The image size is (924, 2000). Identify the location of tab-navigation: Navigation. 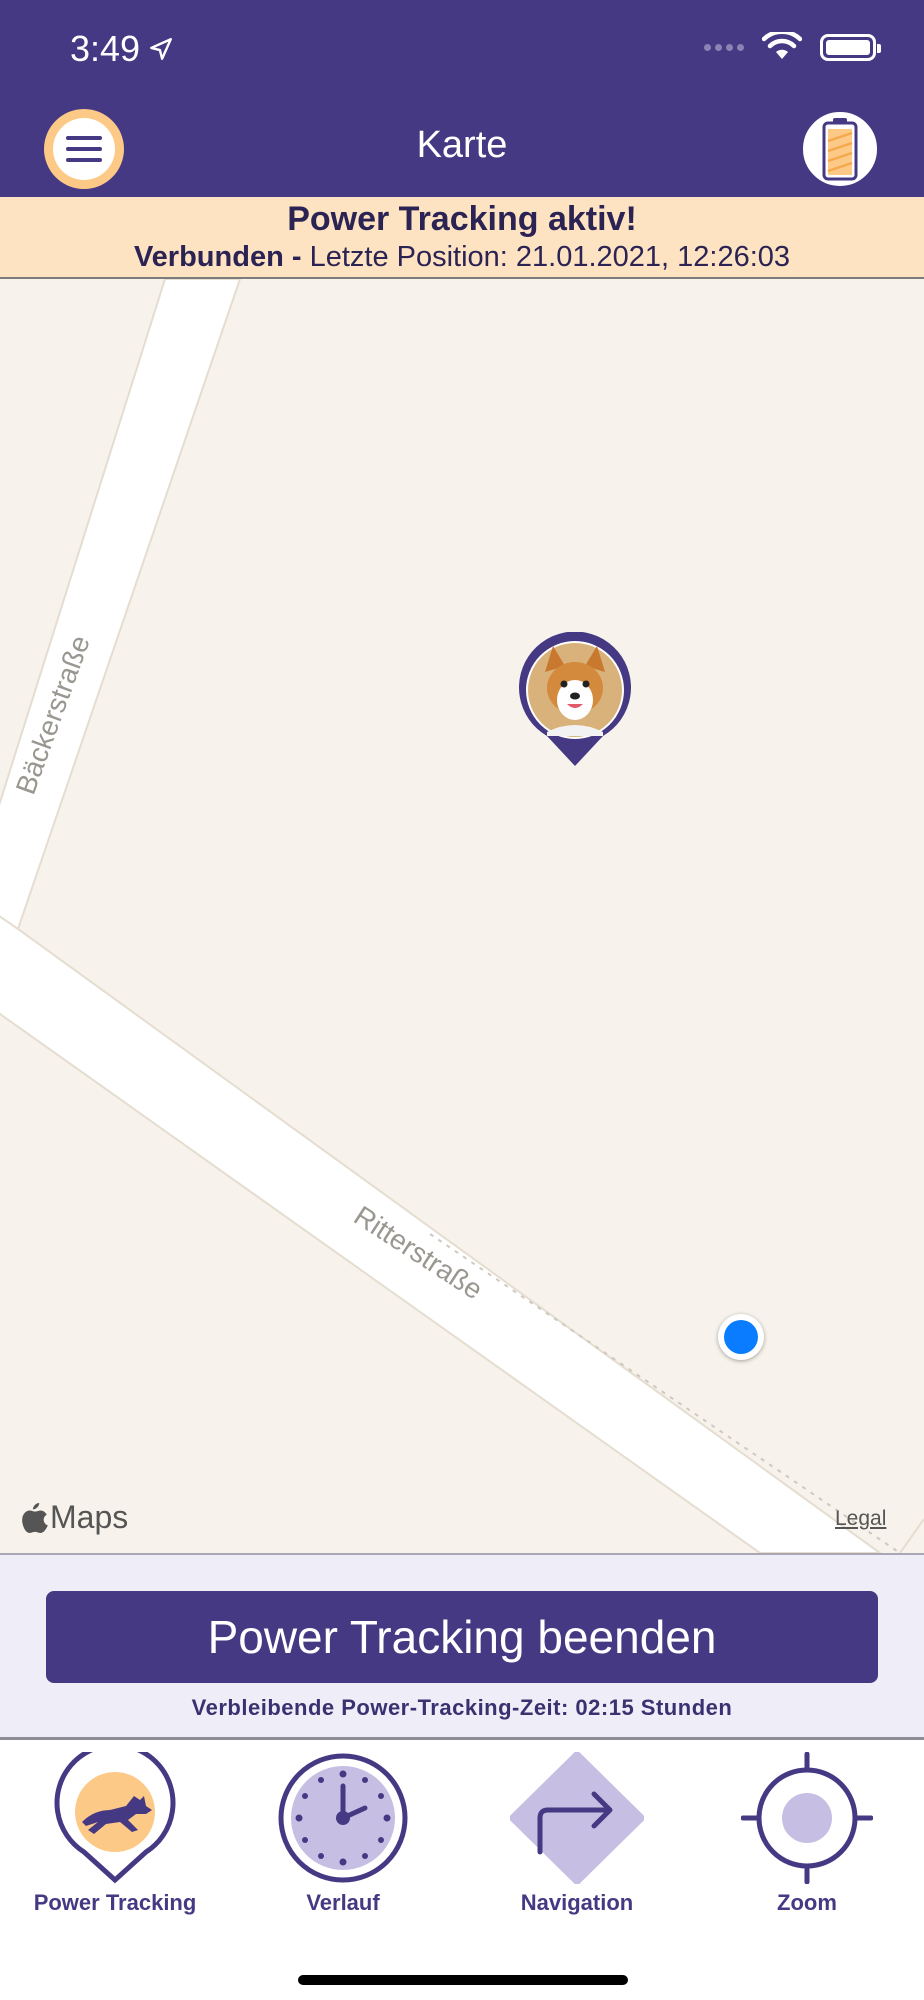
(577, 1834).